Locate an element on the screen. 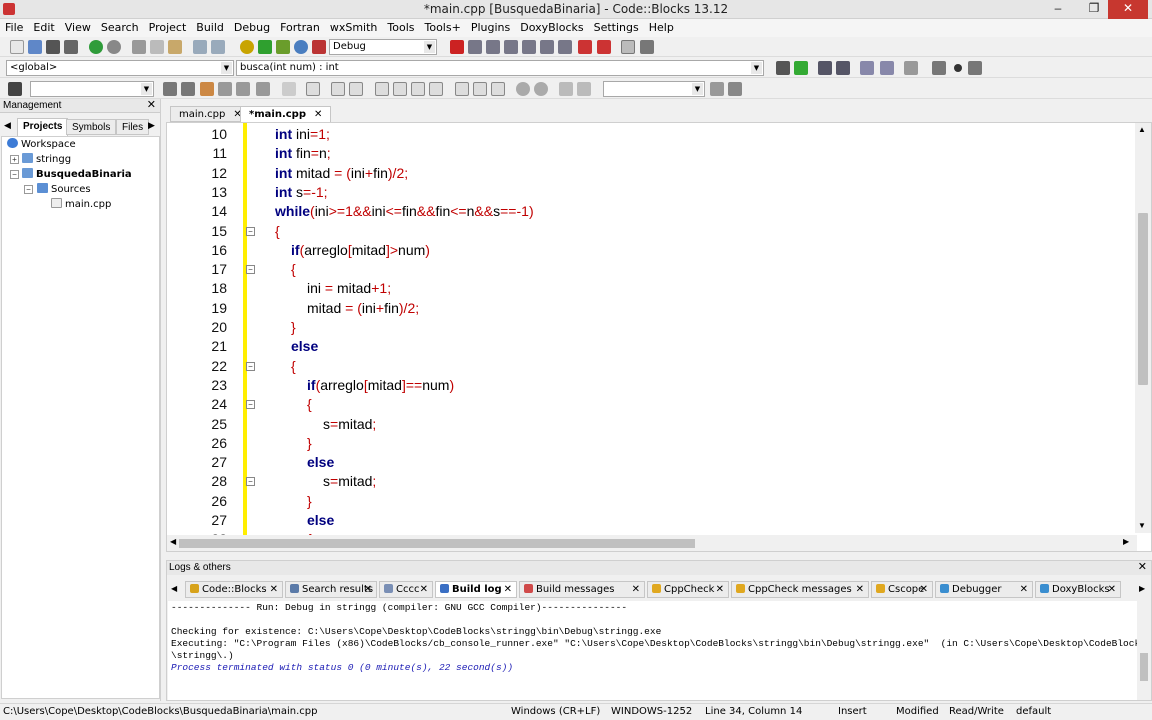 Image resolution: width=1152 pixels, height=720 pixels. menu-plugins: Plugins is located at coordinates (490, 28).